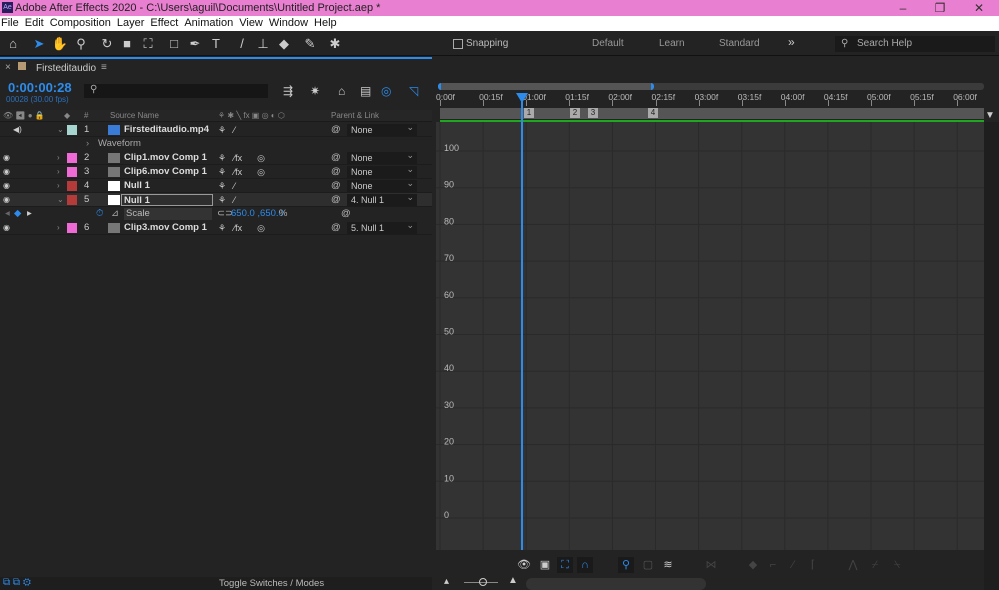 This screenshot has height=590, width=999. What do you see at coordinates (875, 565) in the screenshot?
I see `easy-ease-in-icon: ⌿` at bounding box center [875, 565].